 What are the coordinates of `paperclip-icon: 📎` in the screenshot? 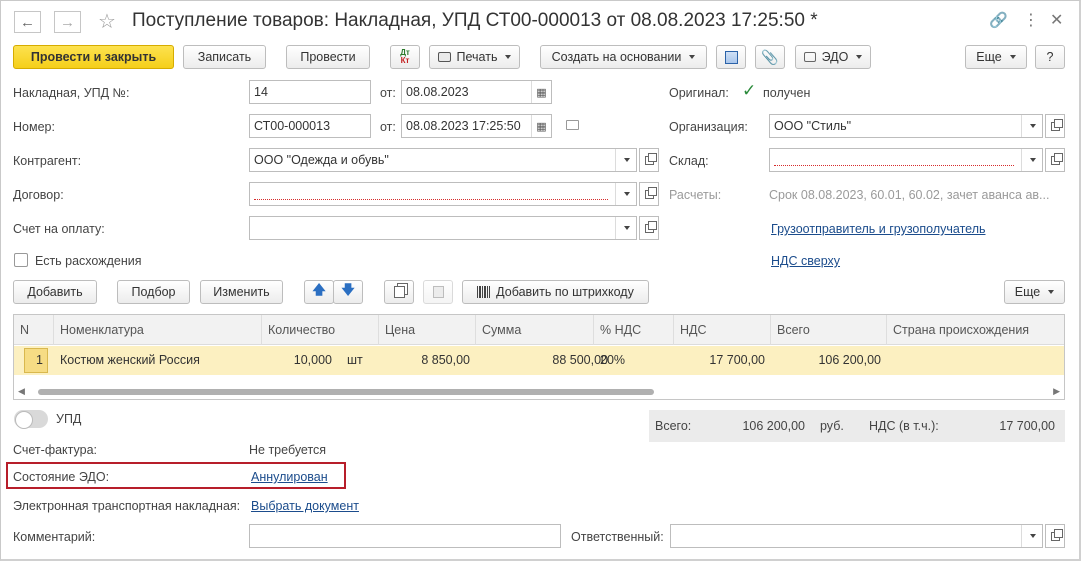 It's located at (770, 56).